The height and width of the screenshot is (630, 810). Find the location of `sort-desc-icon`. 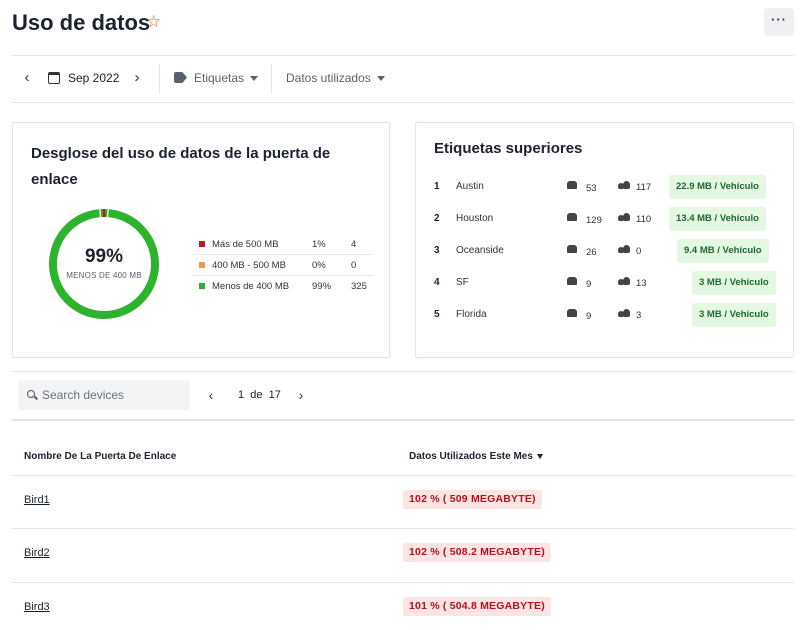

sort-desc-icon is located at coordinates (539, 456).